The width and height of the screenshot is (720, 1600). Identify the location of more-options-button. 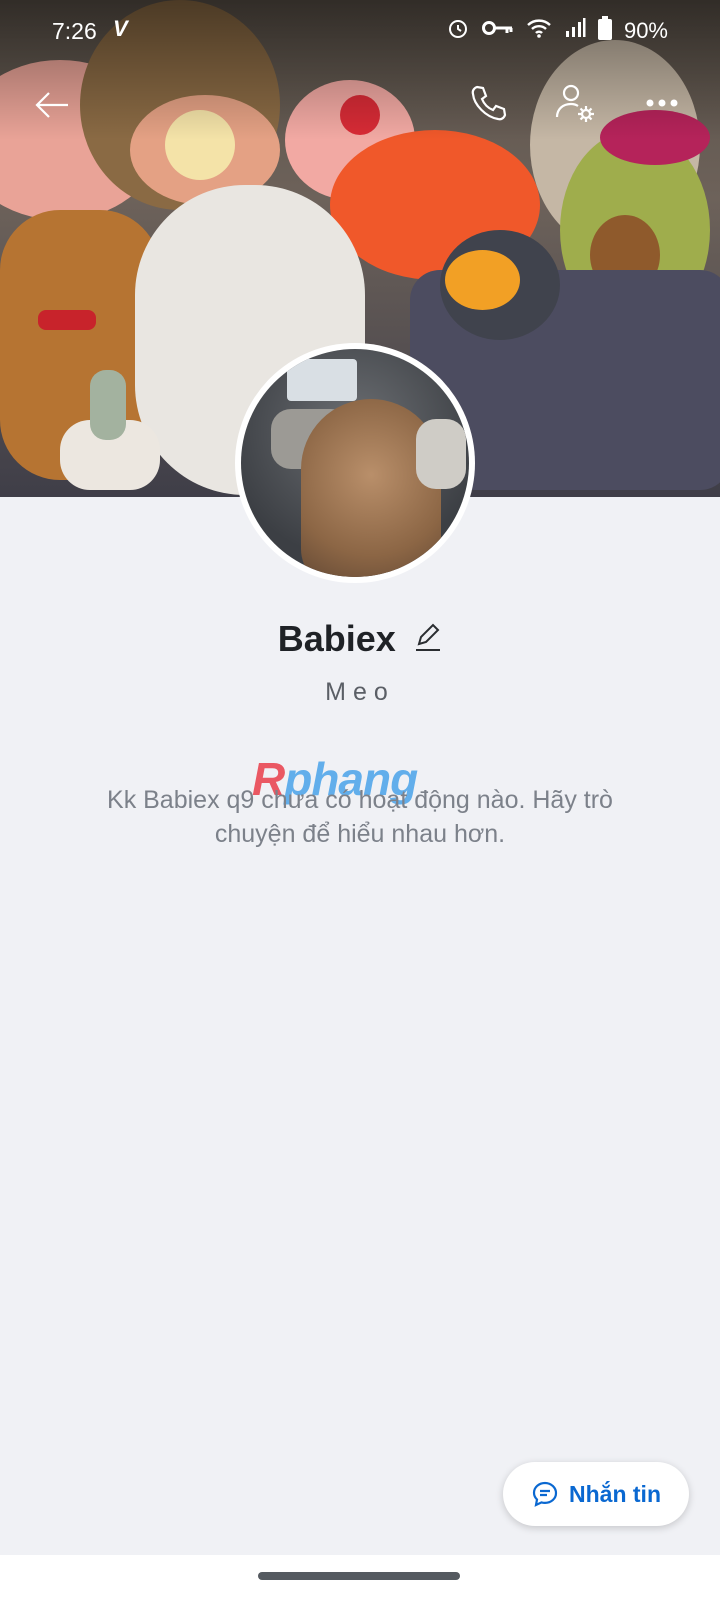
(662, 103).